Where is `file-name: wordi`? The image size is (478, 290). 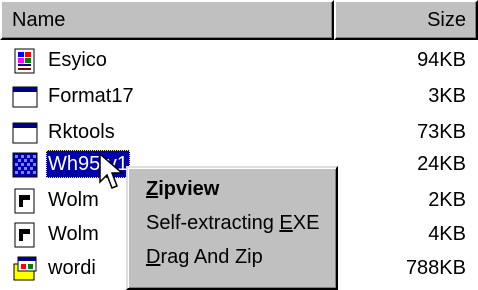
file-name: wordi is located at coordinates (72, 268).